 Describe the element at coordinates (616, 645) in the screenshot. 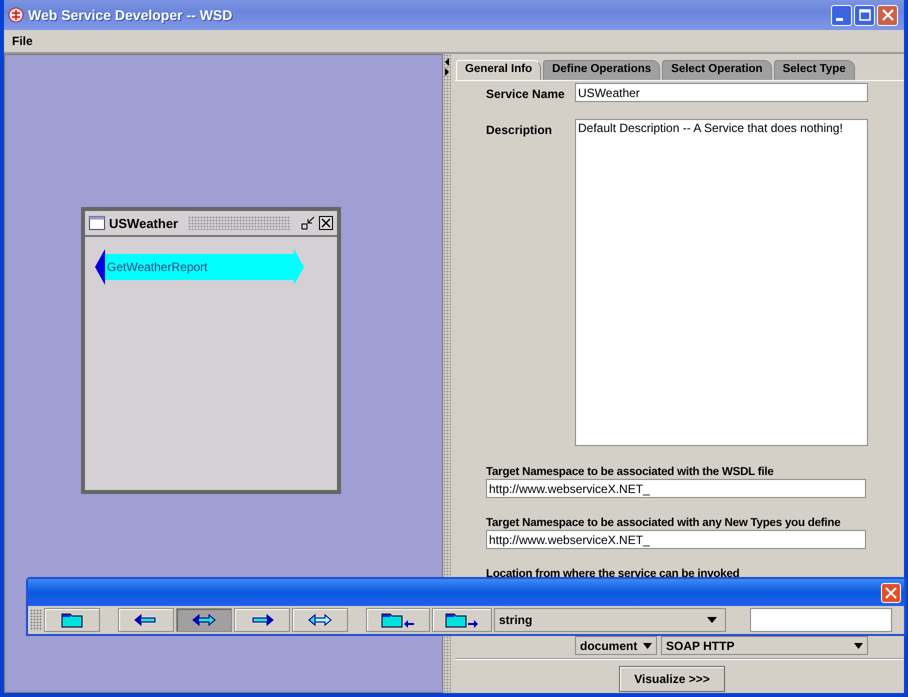

I see `style-dropdown: document` at that location.